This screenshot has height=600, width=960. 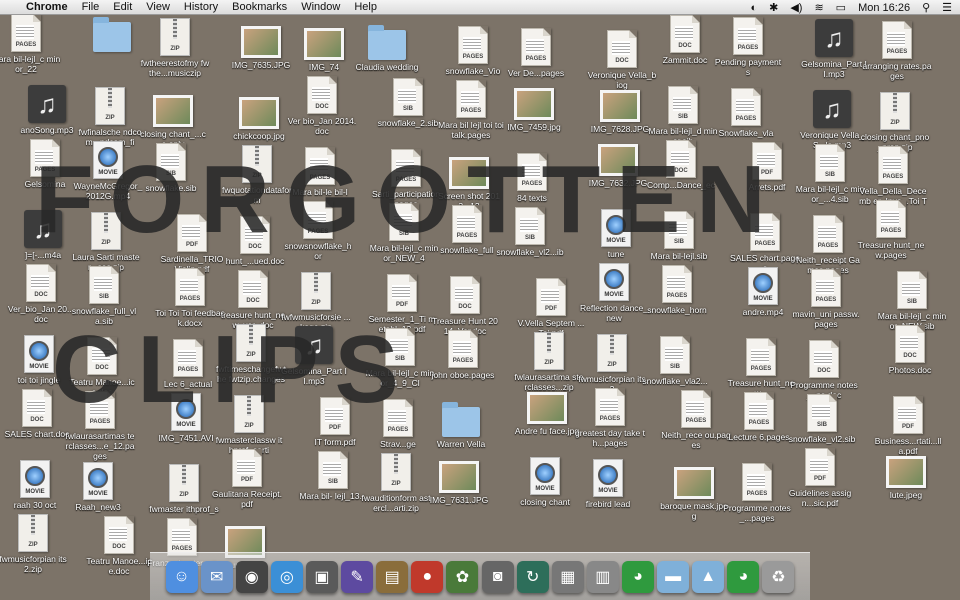 I want to click on dock-downloads-folder-icon: ▬, so click(x=673, y=576).